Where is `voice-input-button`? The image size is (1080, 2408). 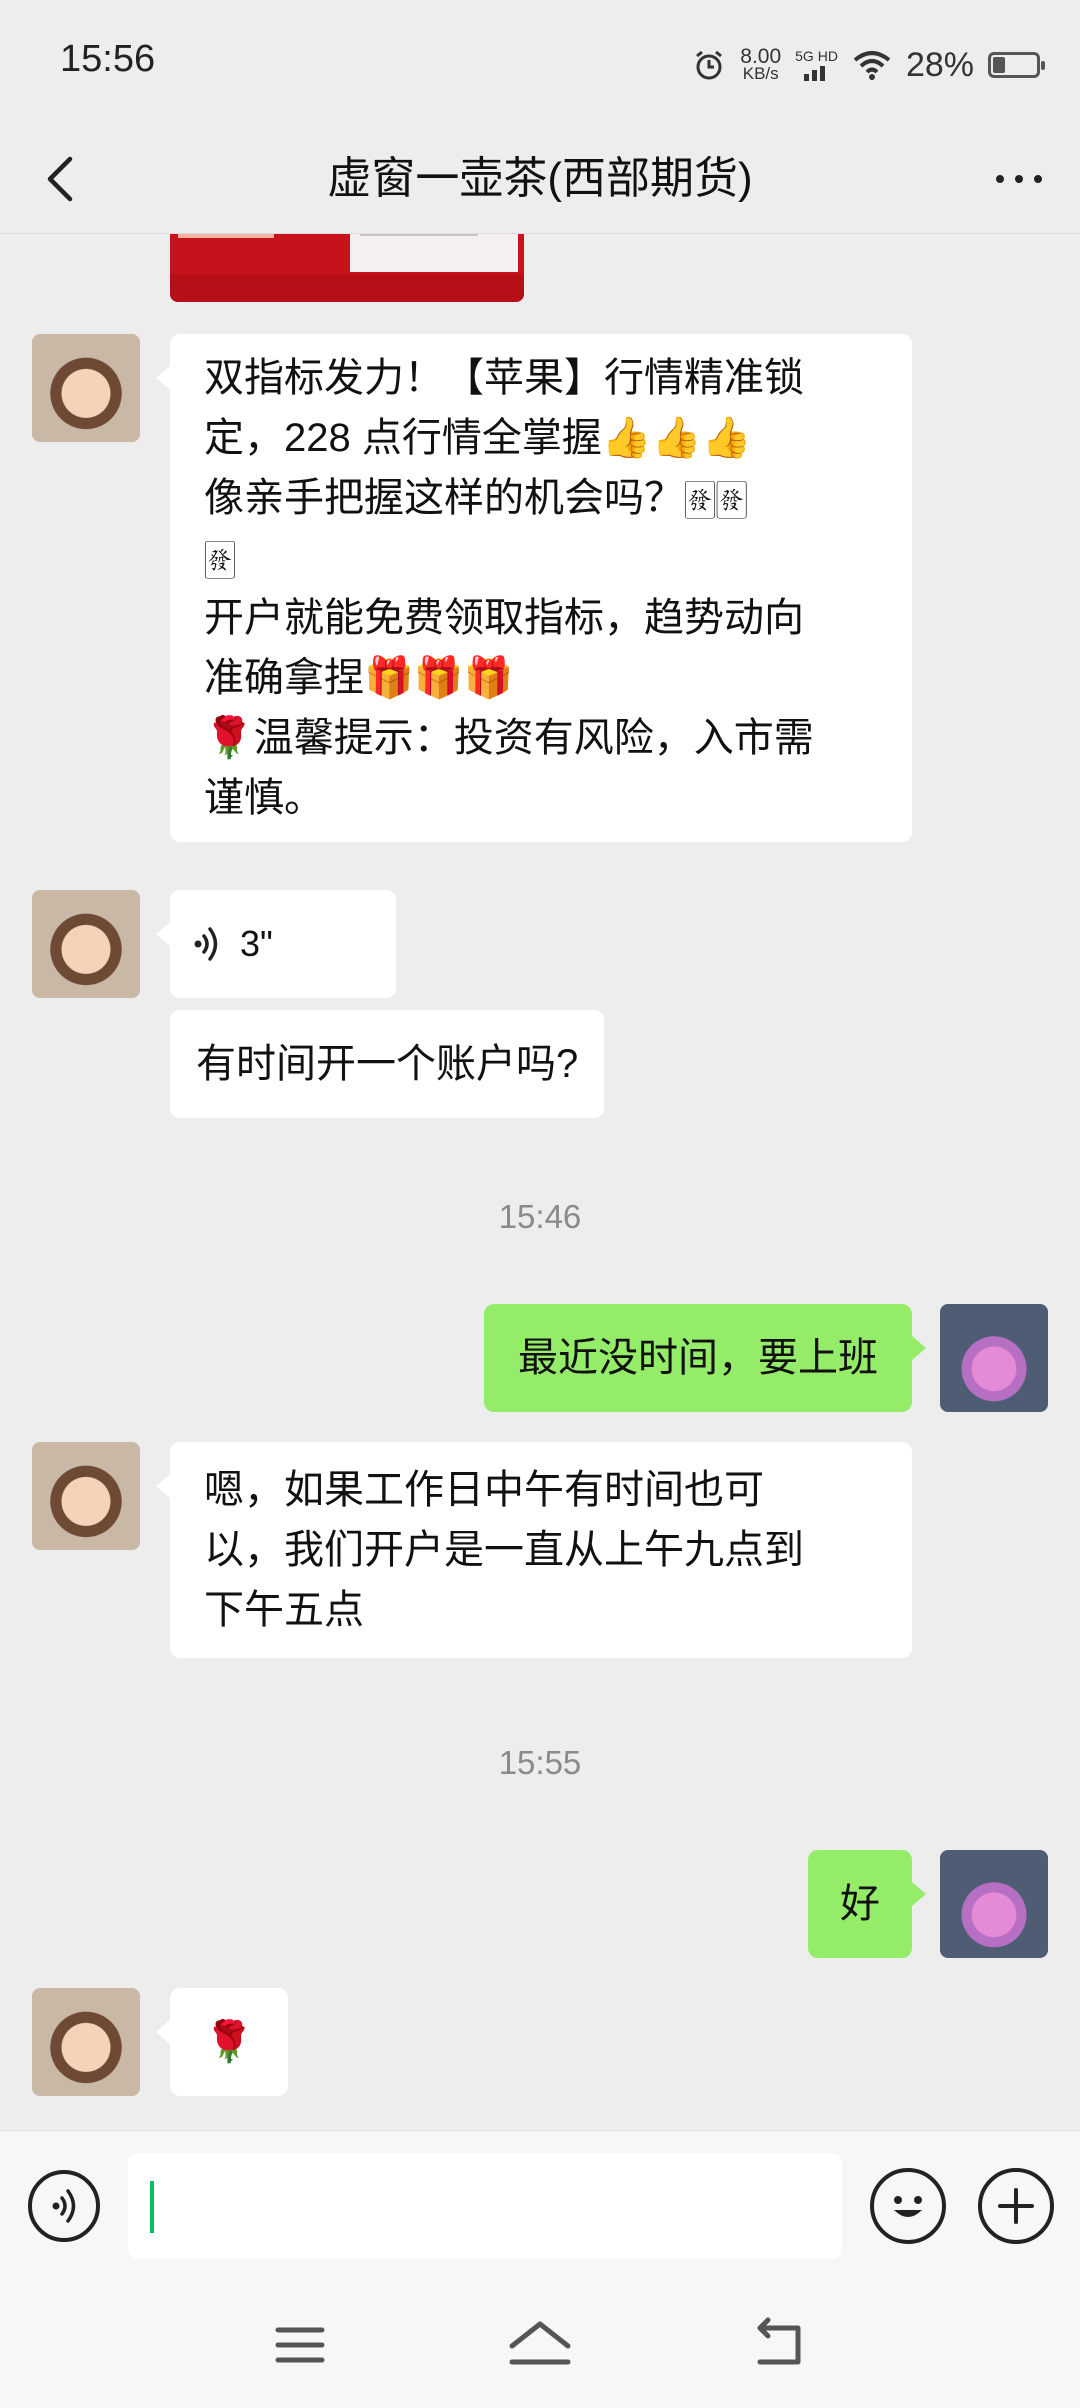 voice-input-button is located at coordinates (64, 2206).